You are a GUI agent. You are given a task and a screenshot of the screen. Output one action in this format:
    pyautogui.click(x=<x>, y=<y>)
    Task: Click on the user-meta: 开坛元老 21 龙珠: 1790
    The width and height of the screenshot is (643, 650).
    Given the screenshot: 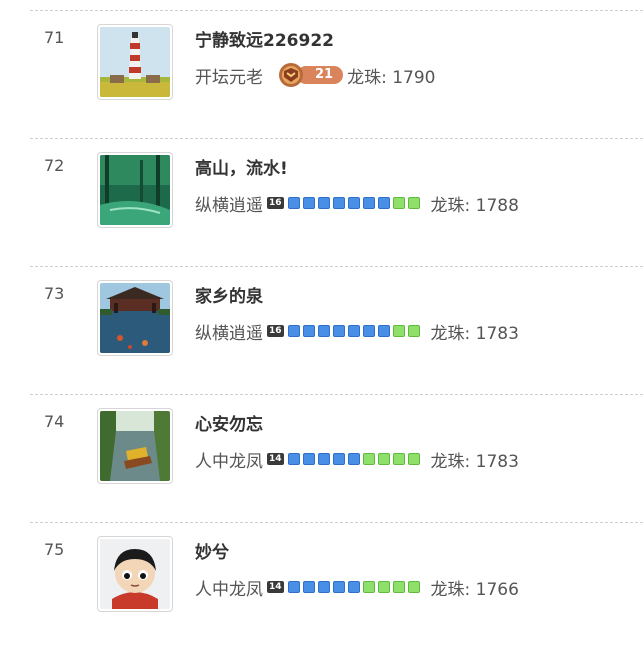 What is the action you would take?
    pyautogui.click(x=315, y=75)
    